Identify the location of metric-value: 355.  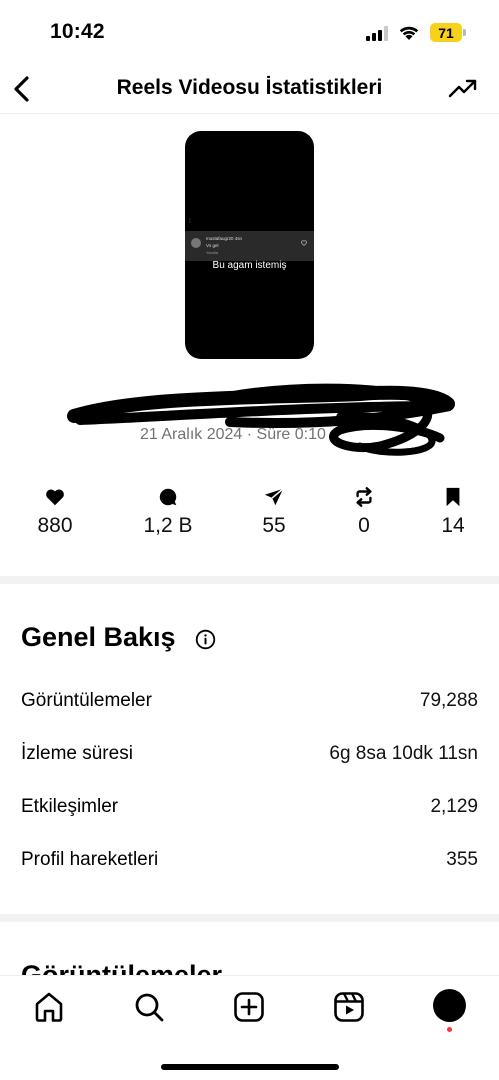
(462, 859).